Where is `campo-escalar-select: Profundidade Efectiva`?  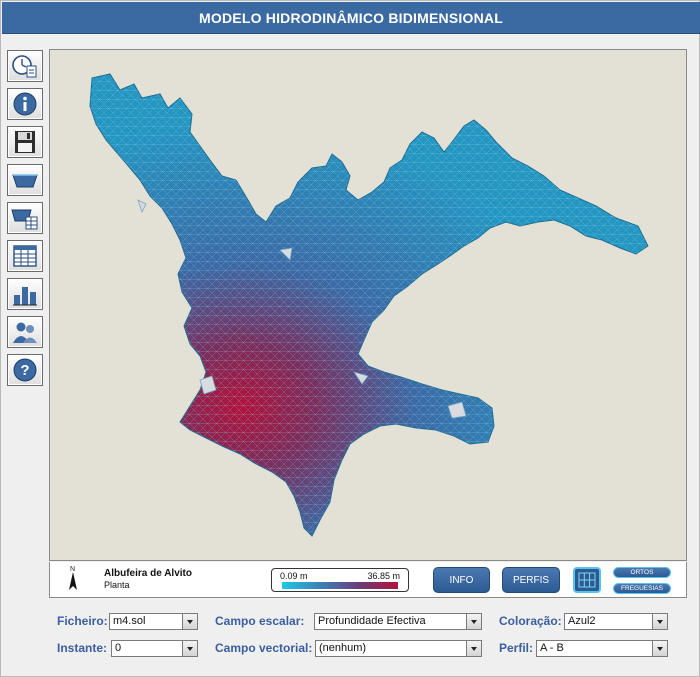 campo-escalar-select: Profundidade Efectiva is located at coordinates (398, 621).